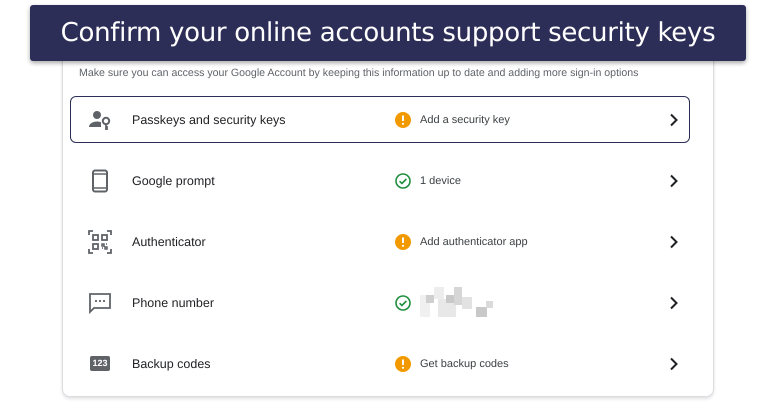 This screenshot has height=405, width=768. What do you see at coordinates (380, 363) in the screenshot?
I see `settings-row: 123 Backup codes Get backup codes` at bounding box center [380, 363].